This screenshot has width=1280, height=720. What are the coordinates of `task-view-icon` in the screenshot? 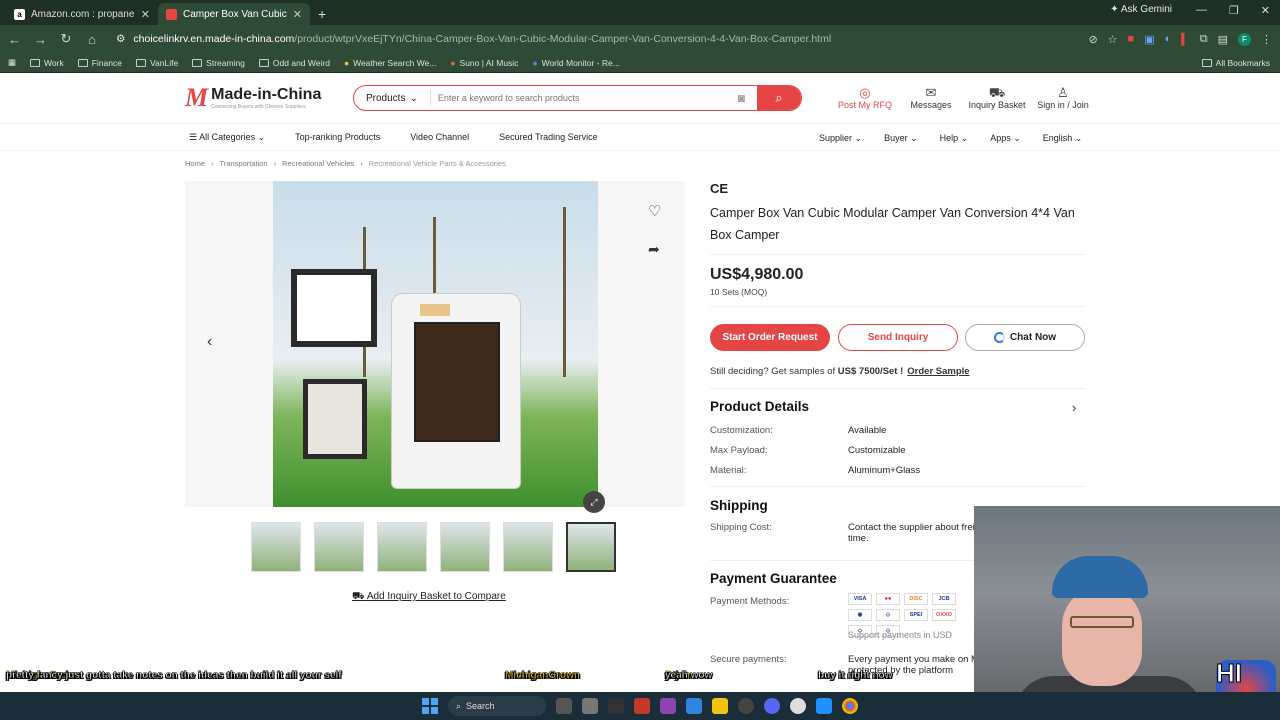 It's located at (564, 706).